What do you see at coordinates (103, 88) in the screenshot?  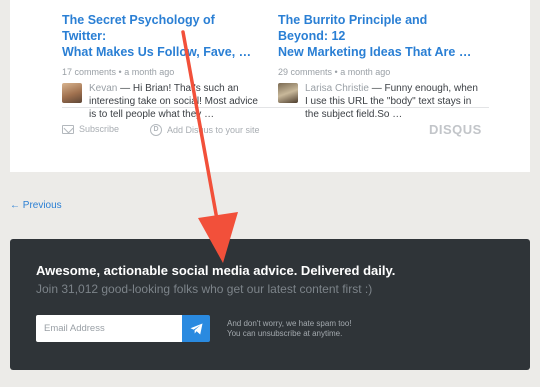 I see `comment-author: Kevan` at bounding box center [103, 88].